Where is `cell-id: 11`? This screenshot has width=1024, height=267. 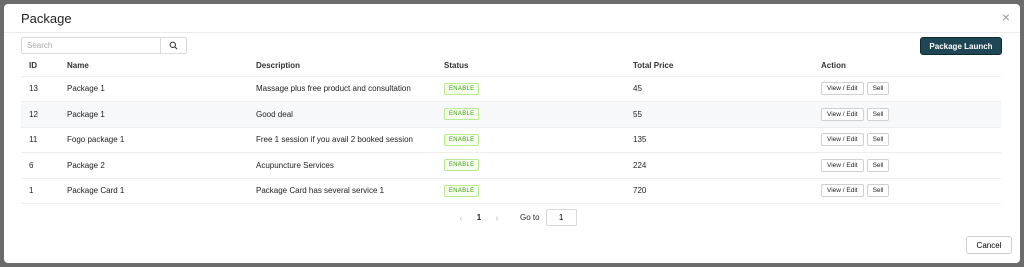 cell-id: 11 is located at coordinates (40, 139).